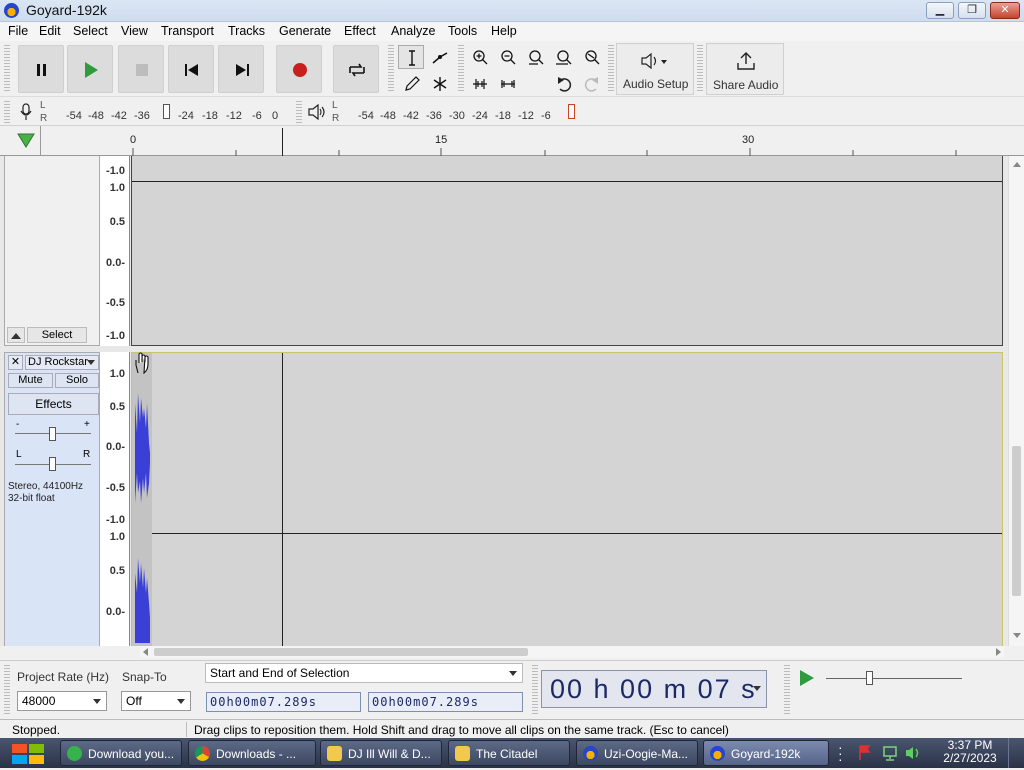  What do you see at coordinates (87, 454) in the screenshot?
I see `pan-right-label: R` at bounding box center [87, 454].